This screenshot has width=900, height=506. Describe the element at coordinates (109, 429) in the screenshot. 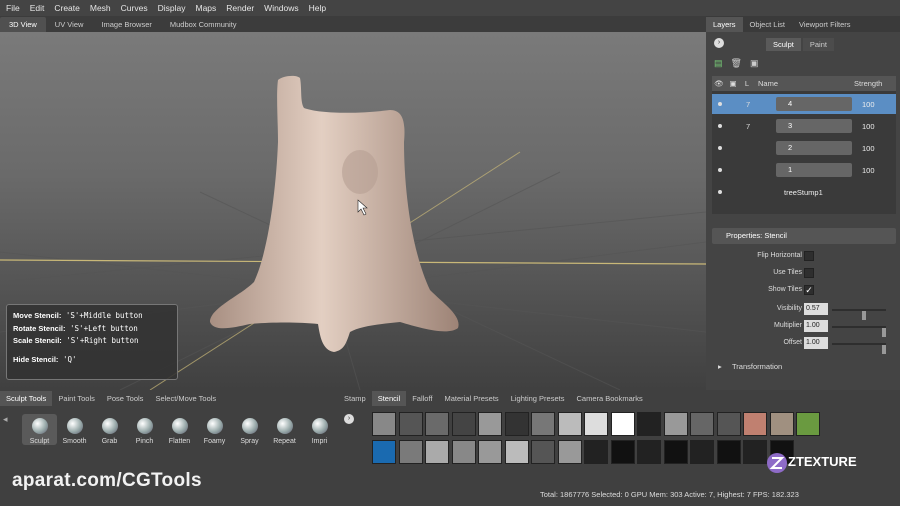

I see `tool-grab: Grab` at that location.